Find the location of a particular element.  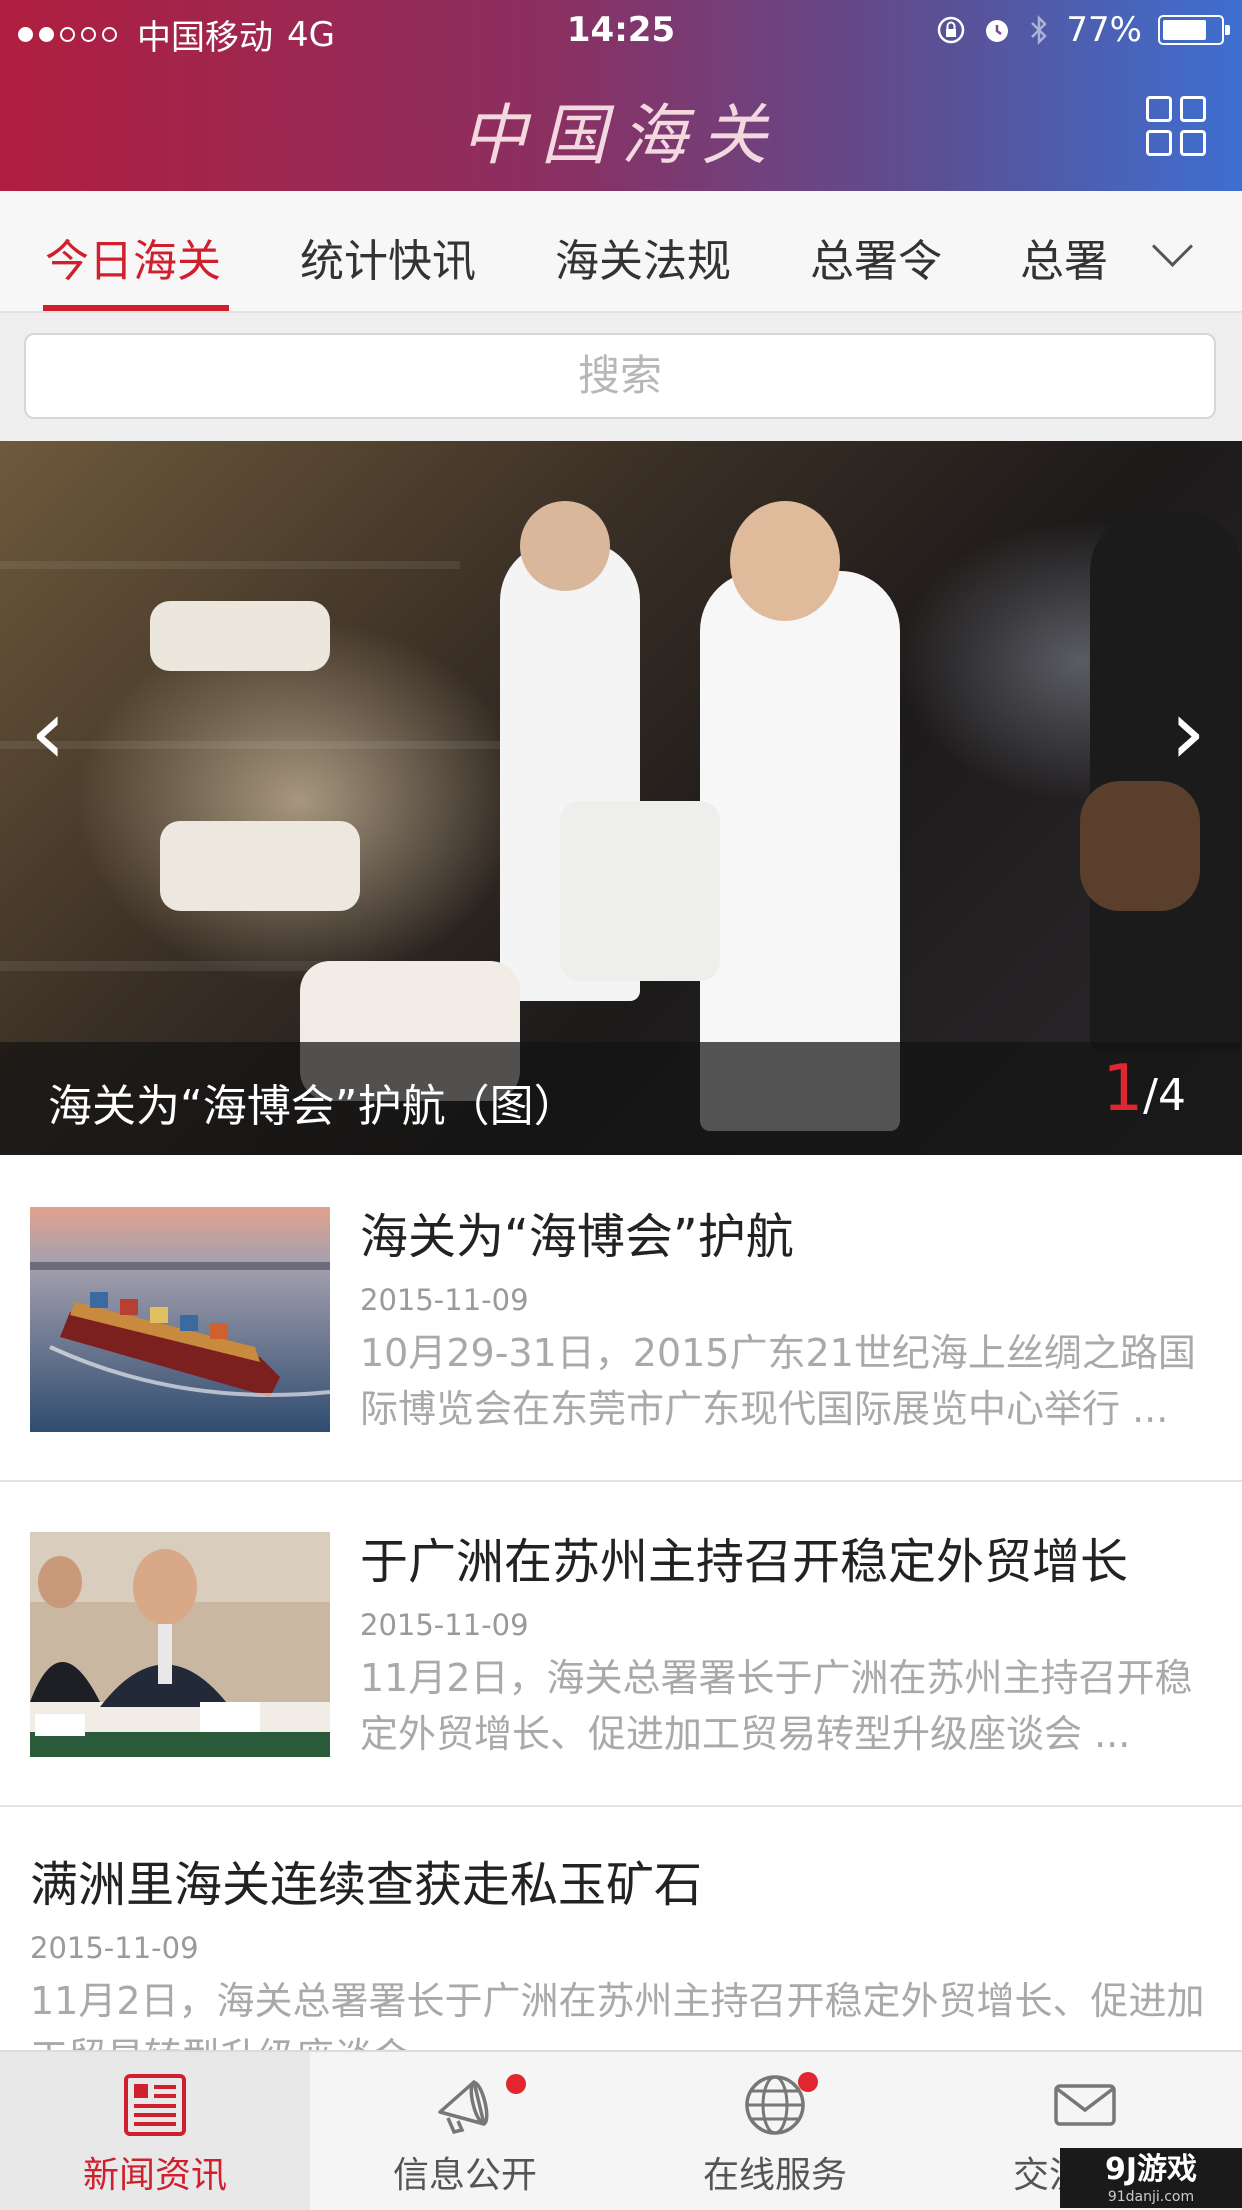

banner-page-total: /4 is located at coordinates (1164, 1095).